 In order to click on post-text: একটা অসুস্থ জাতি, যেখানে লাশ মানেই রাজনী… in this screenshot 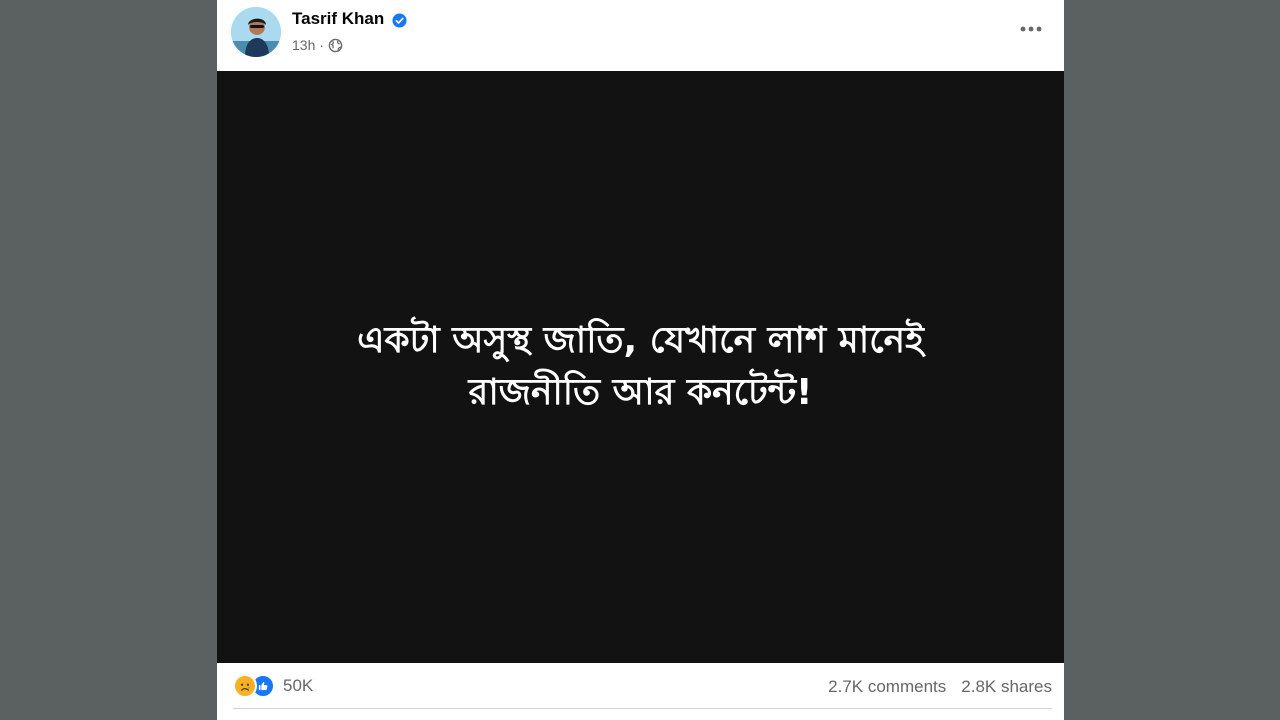, I will do `click(641, 367)`.